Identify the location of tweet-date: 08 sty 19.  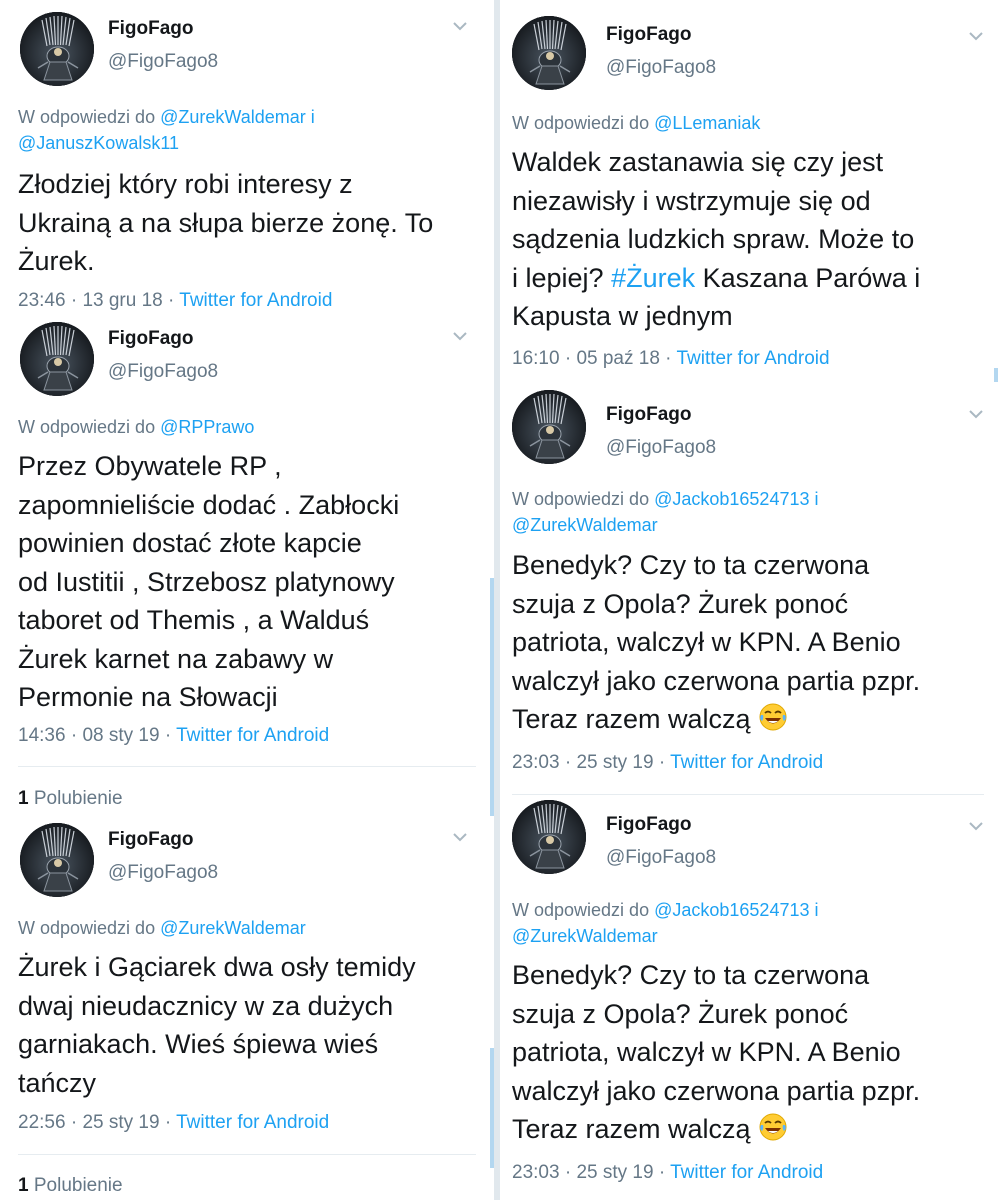
(120, 735).